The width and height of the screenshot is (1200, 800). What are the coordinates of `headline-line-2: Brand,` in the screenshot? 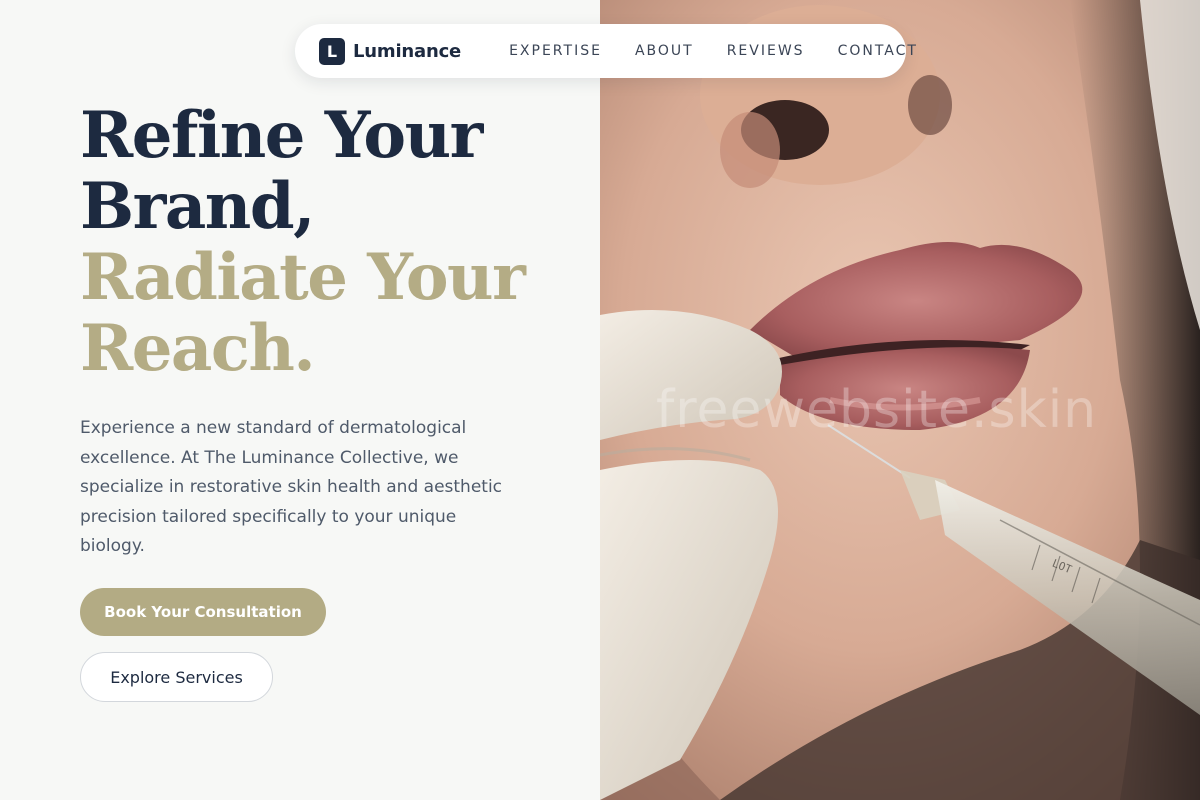 It's located at (197, 206).